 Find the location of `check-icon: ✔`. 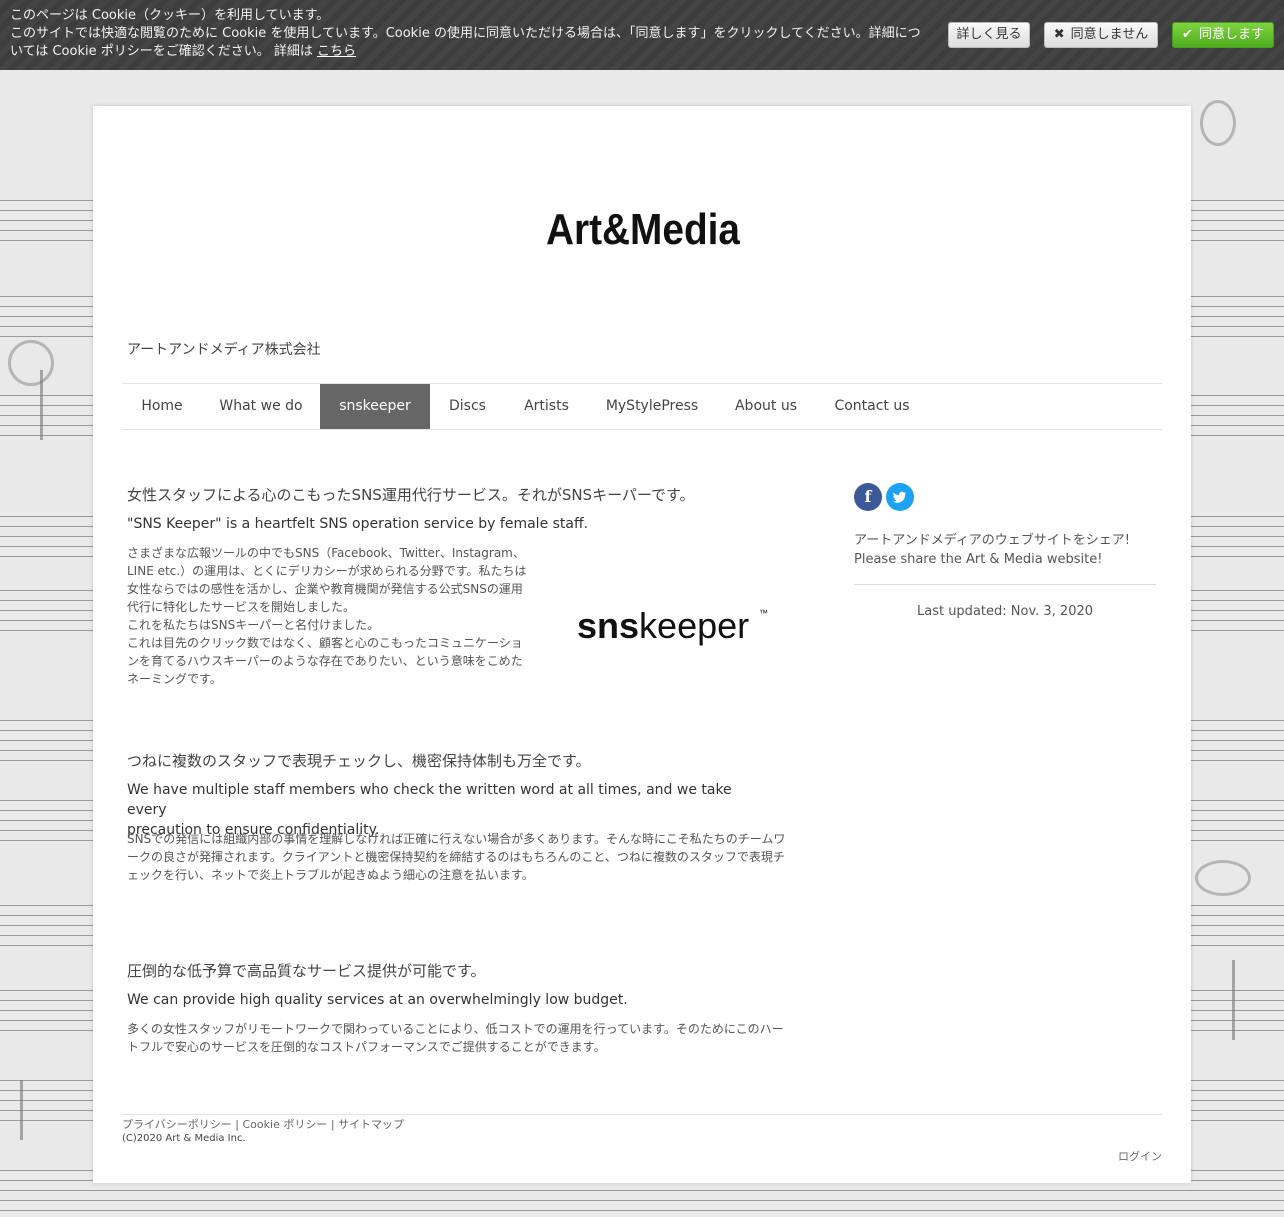

check-icon: ✔ is located at coordinates (1187, 34).